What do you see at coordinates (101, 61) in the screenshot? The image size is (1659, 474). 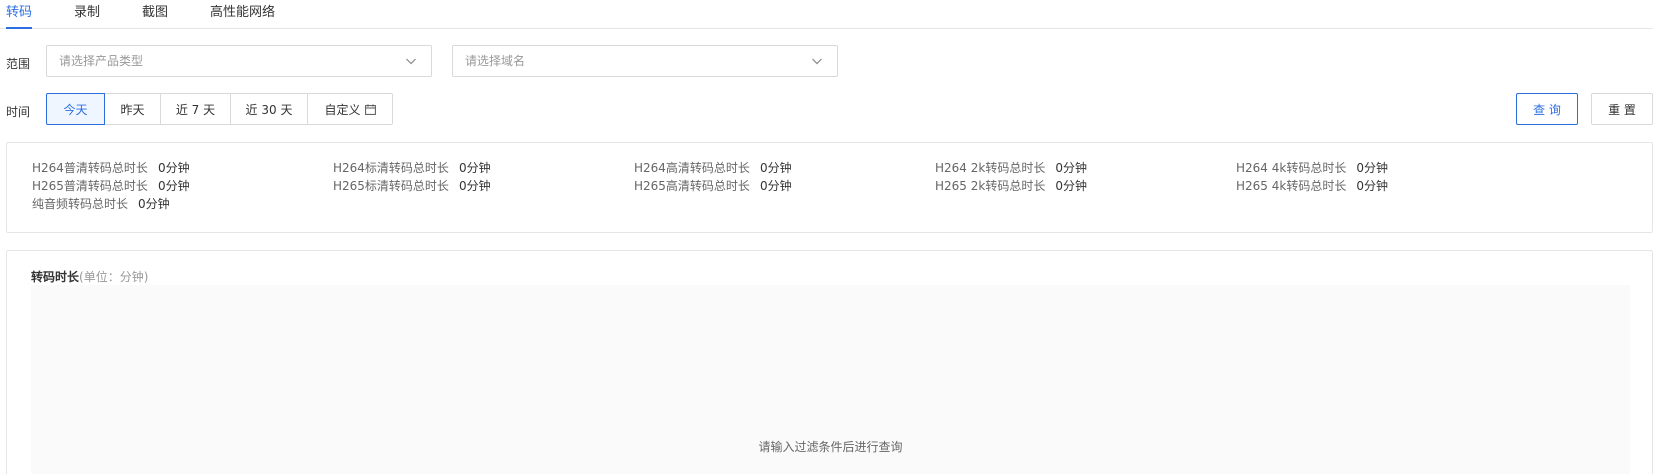 I see `product-type-placeholder: 请选择产品类型` at bounding box center [101, 61].